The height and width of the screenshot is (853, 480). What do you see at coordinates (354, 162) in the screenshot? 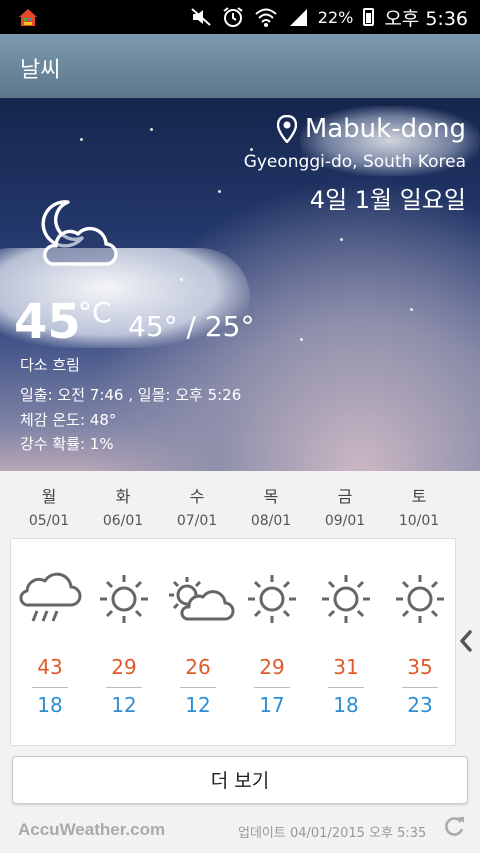
I see `location-region: Gyeonggi-do, South Korea` at bounding box center [354, 162].